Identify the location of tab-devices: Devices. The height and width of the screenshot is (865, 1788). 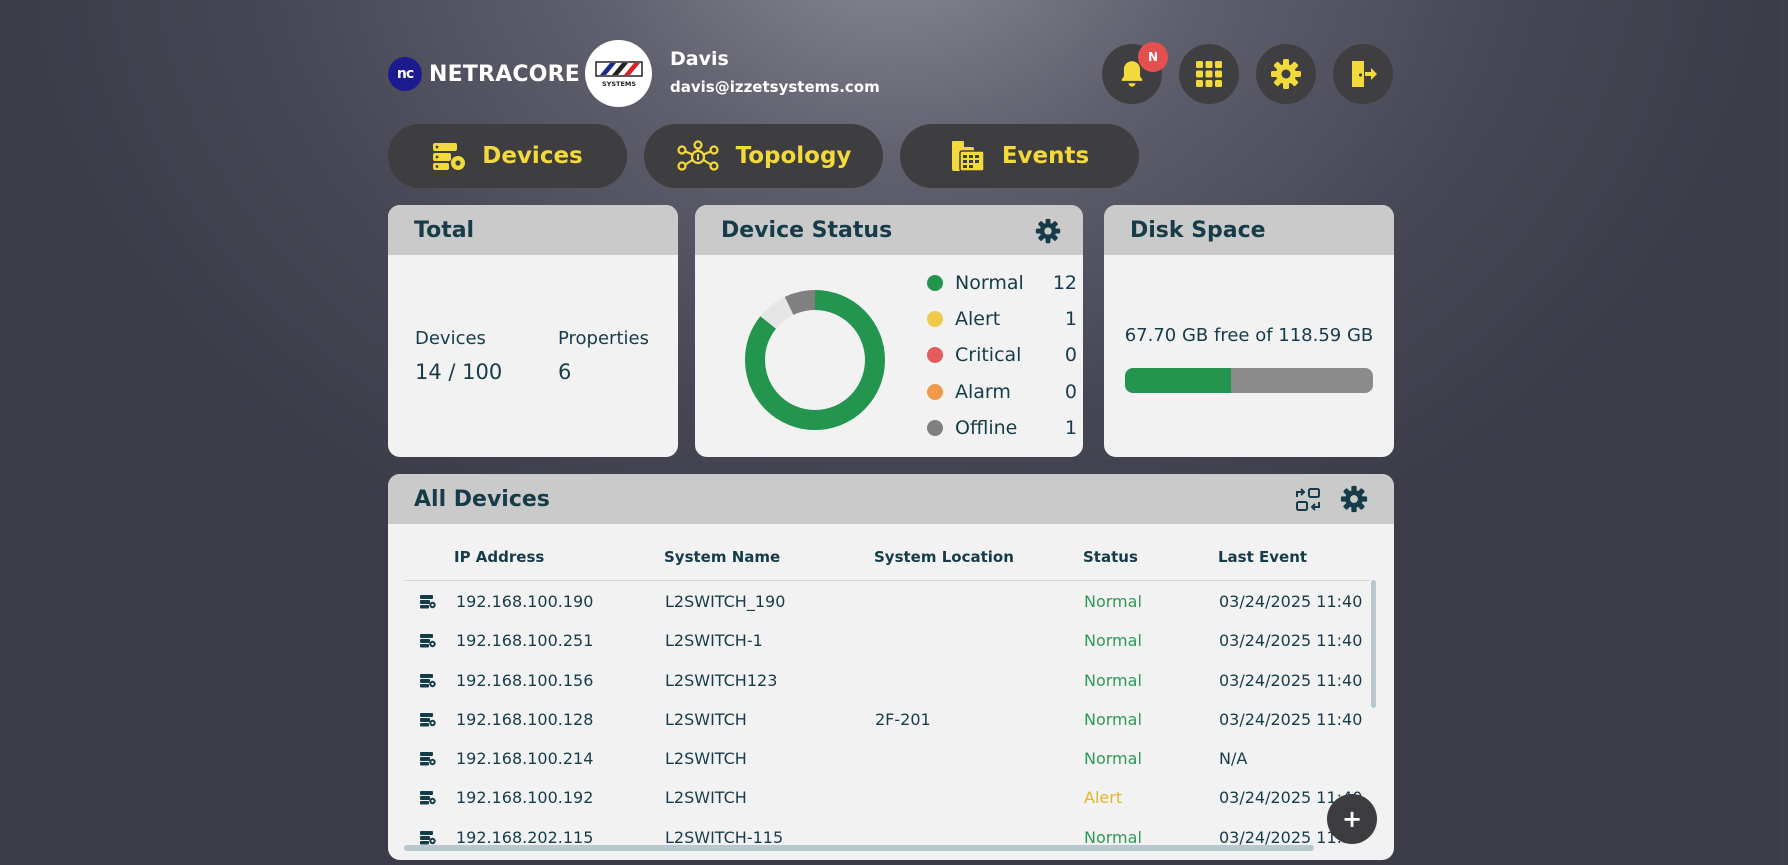
(507, 156).